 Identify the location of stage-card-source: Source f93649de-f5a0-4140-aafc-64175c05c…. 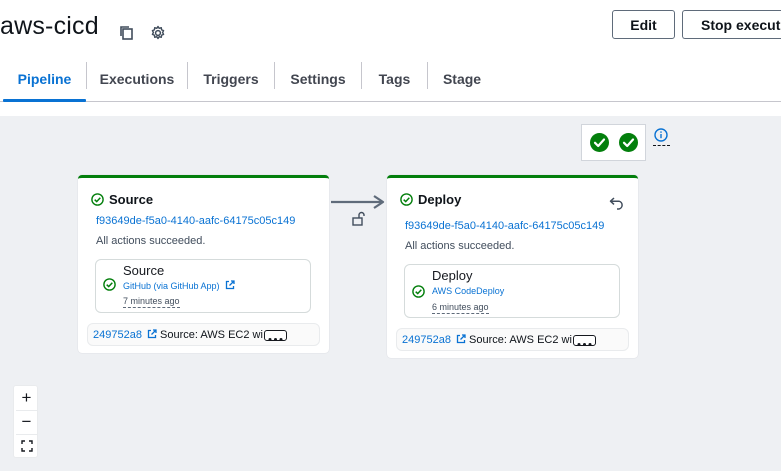
(203, 264).